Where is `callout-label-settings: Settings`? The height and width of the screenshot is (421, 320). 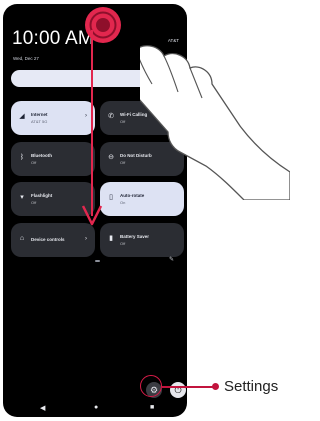 callout-label-settings: Settings is located at coordinates (251, 386).